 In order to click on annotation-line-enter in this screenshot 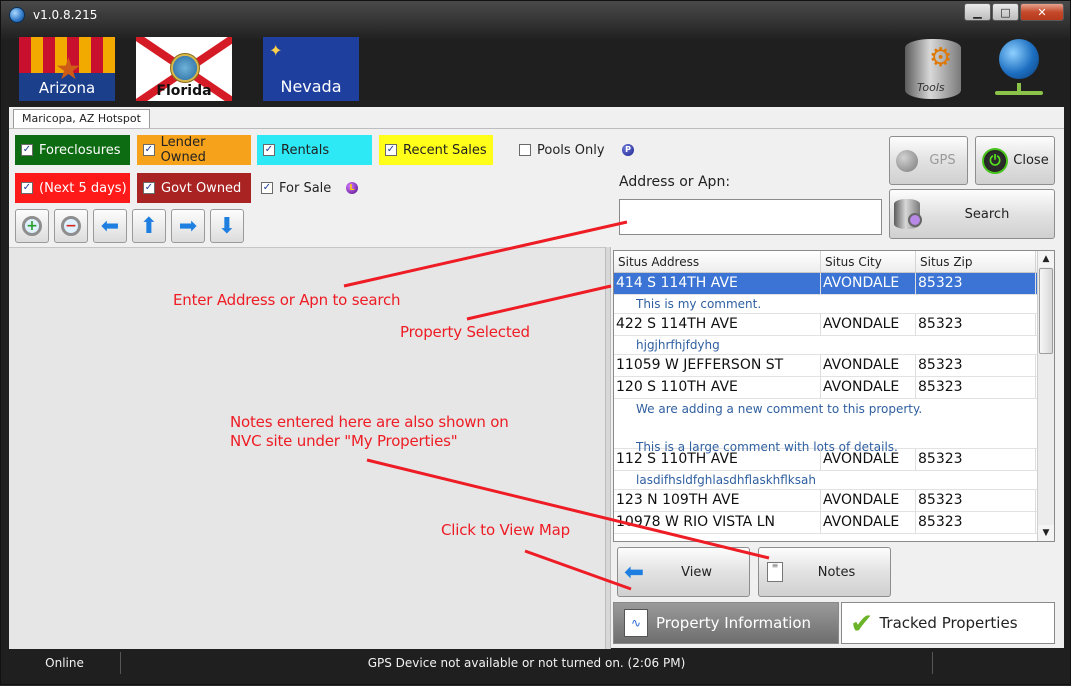, I will do `click(485, 254)`.